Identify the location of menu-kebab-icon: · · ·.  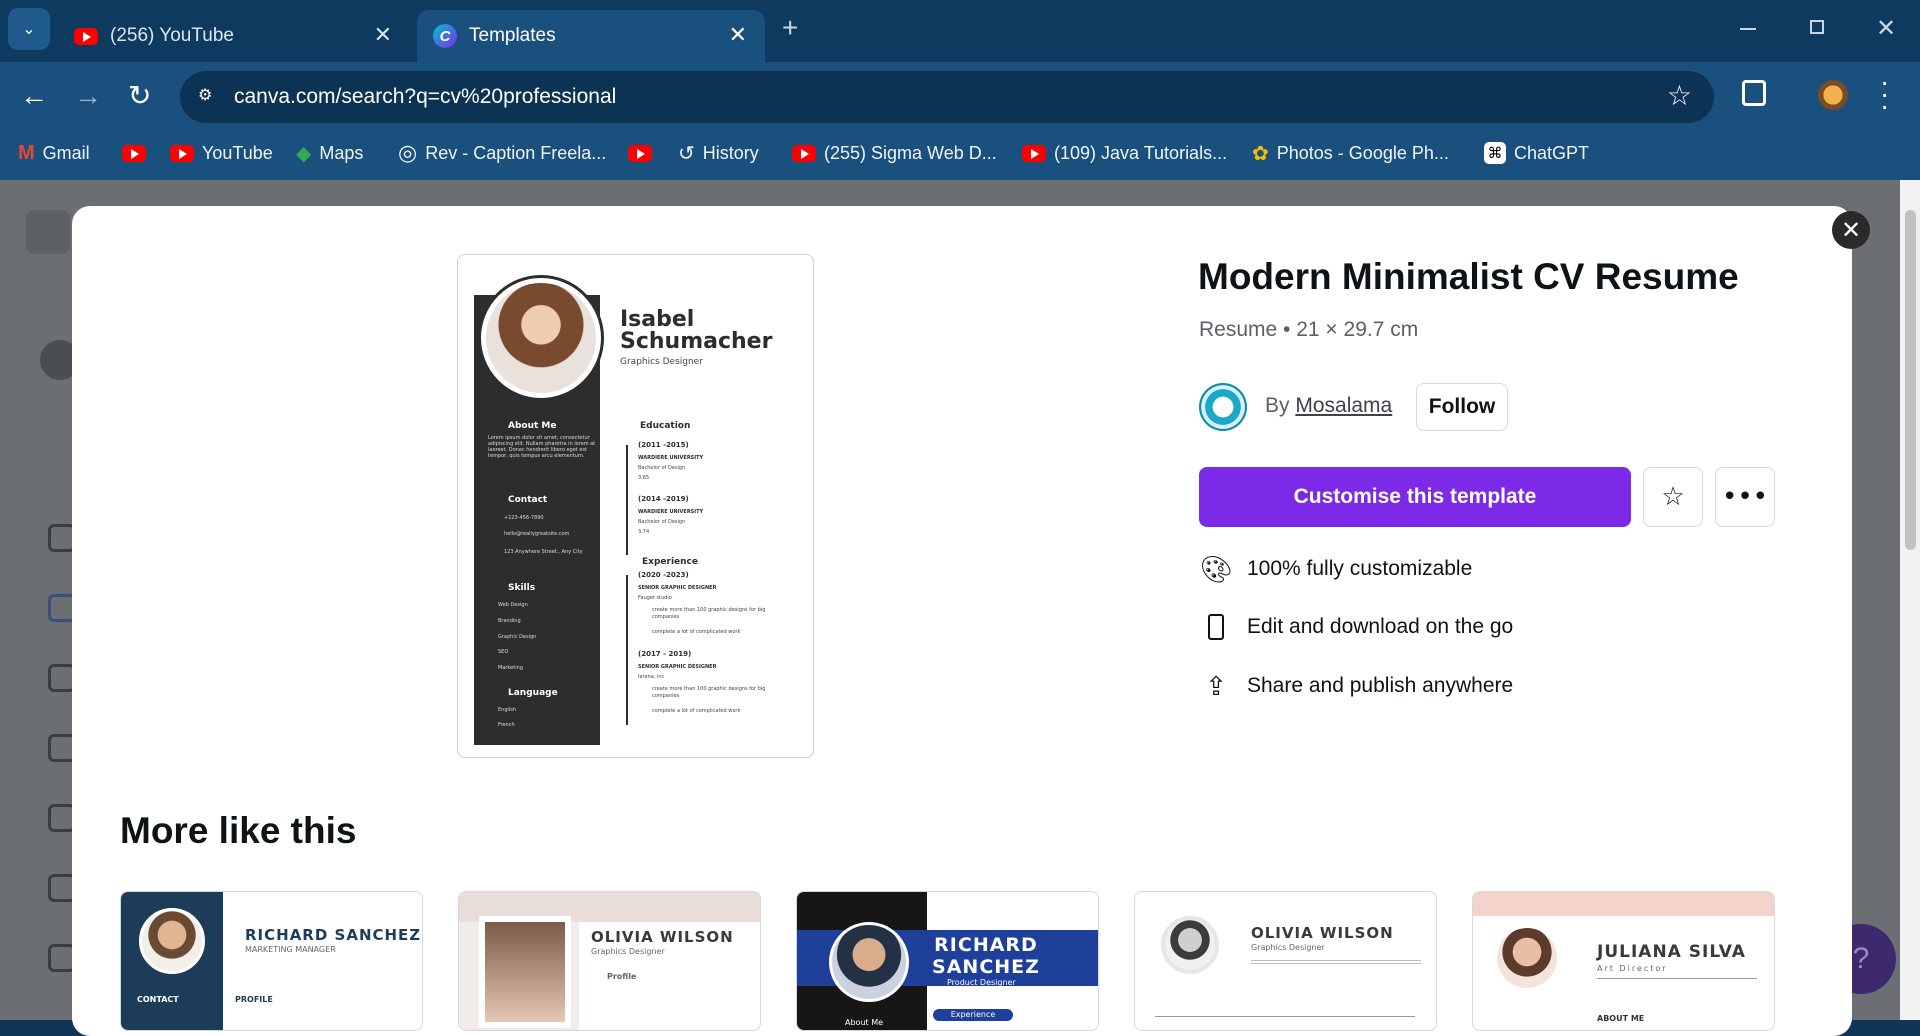
(1884, 94).